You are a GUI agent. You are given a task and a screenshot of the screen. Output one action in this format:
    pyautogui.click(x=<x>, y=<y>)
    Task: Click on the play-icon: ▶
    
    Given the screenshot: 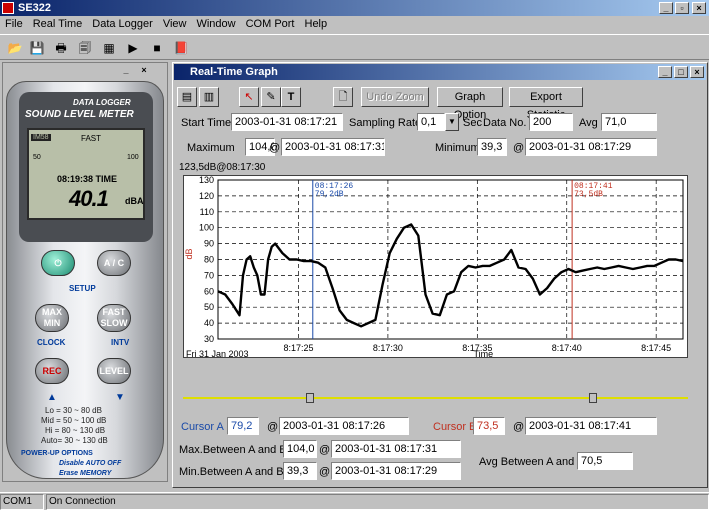 What is the action you would take?
    pyautogui.click(x=133, y=48)
    